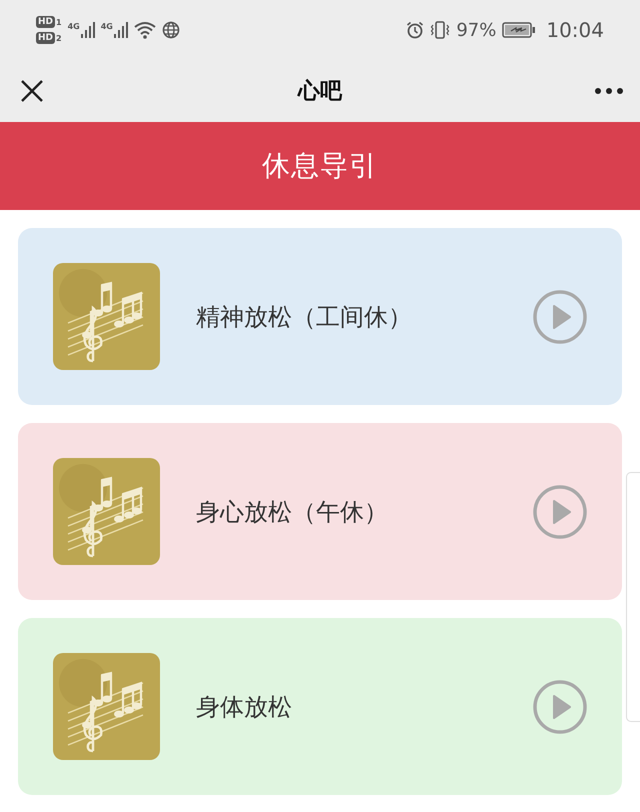  I want to click on more-button, so click(609, 91).